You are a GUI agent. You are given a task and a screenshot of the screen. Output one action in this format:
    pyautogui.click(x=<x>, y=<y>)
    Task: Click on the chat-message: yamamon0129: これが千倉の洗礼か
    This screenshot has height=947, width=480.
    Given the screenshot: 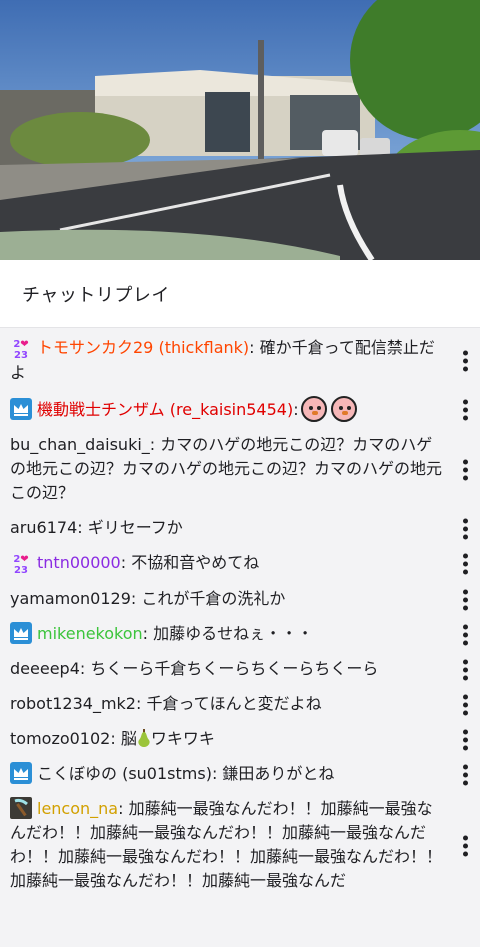 What is the action you would take?
    pyautogui.click(x=240, y=599)
    